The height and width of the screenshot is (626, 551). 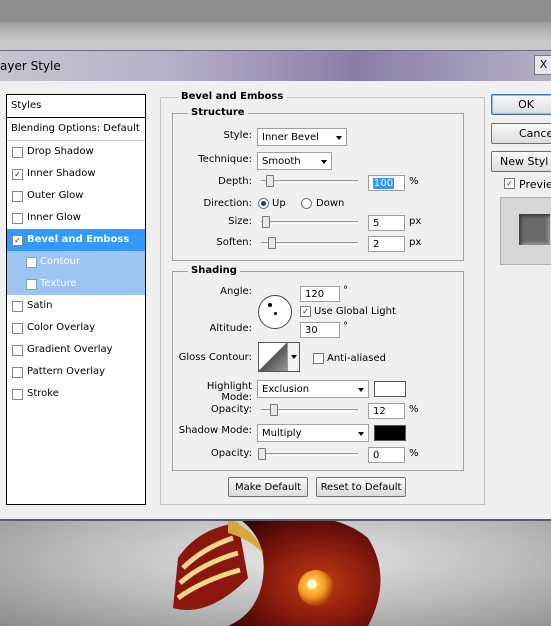 I want to click on shadow-mode-label: Shadow Mode:, so click(x=215, y=430).